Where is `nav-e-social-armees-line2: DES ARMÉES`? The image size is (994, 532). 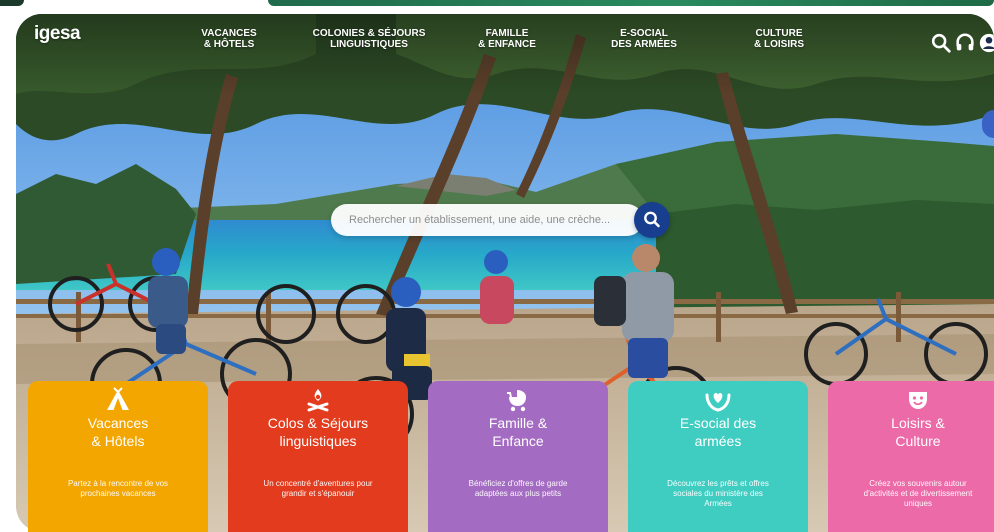
nav-e-social-armees-line2: DES ARMÉES is located at coordinates (644, 44).